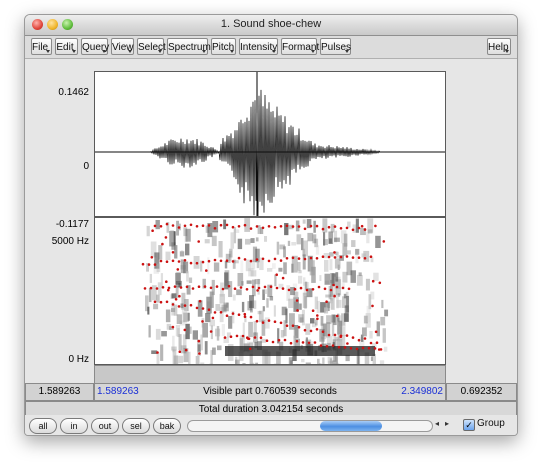 Image resolution: width=540 pixels, height=468 pixels. Describe the element at coordinates (499, 46) in the screenshot. I see `menu-help: Help` at that location.